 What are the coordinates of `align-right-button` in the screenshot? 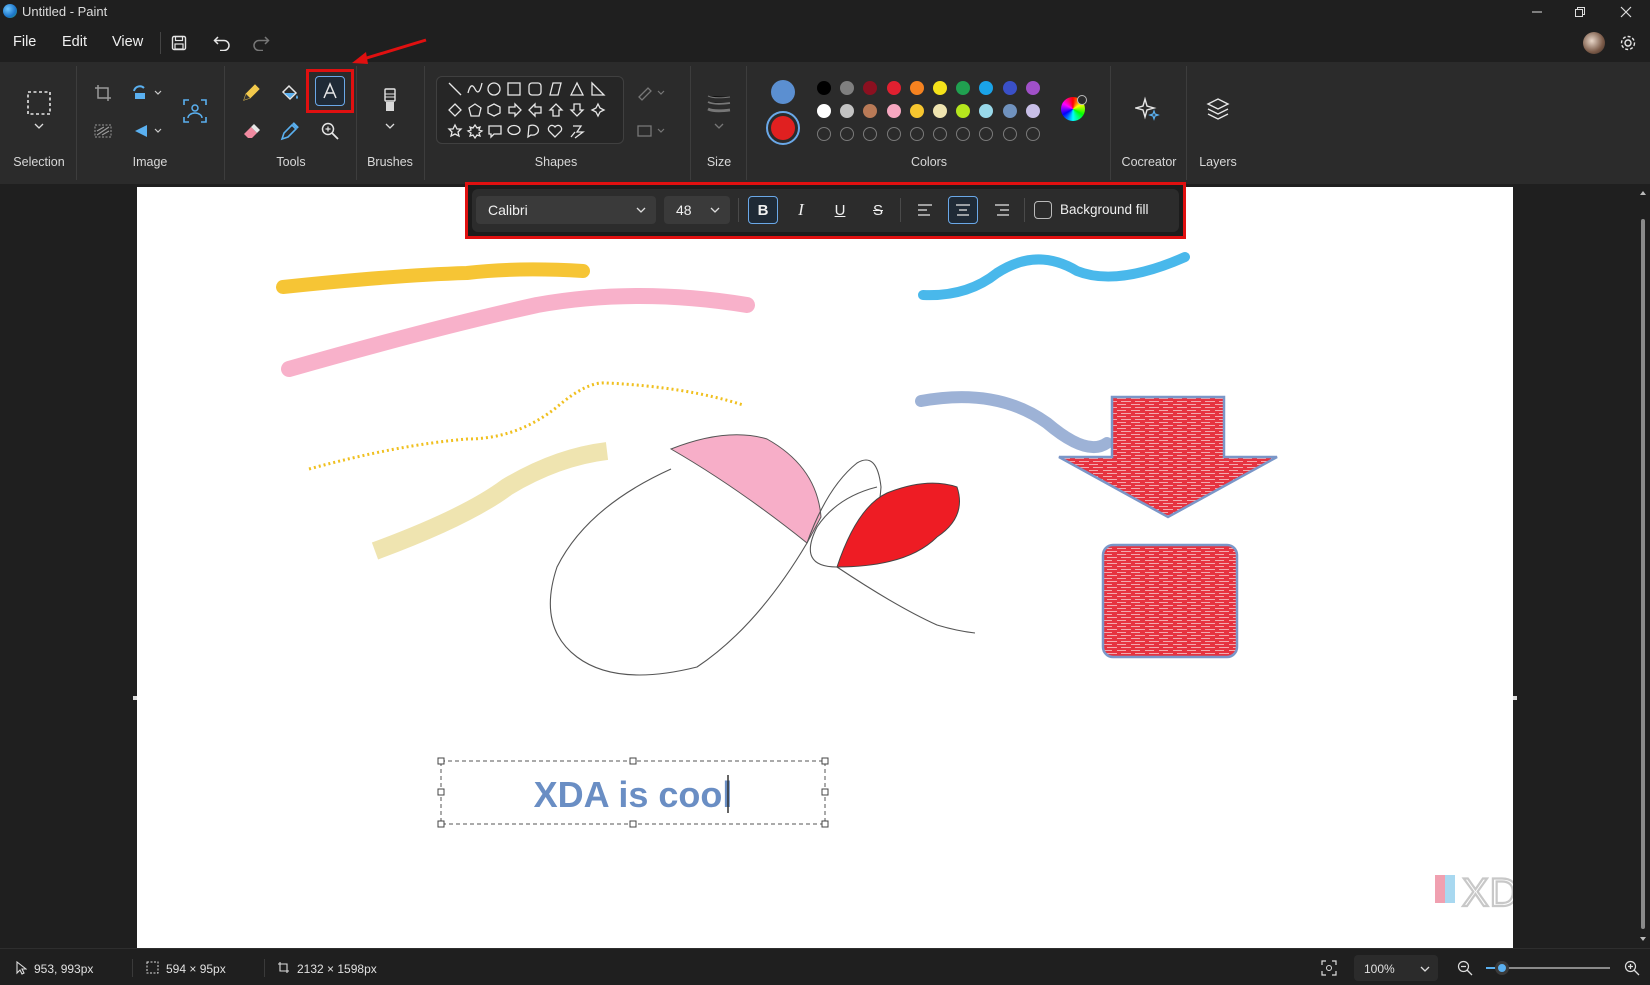 It's located at (1002, 210).